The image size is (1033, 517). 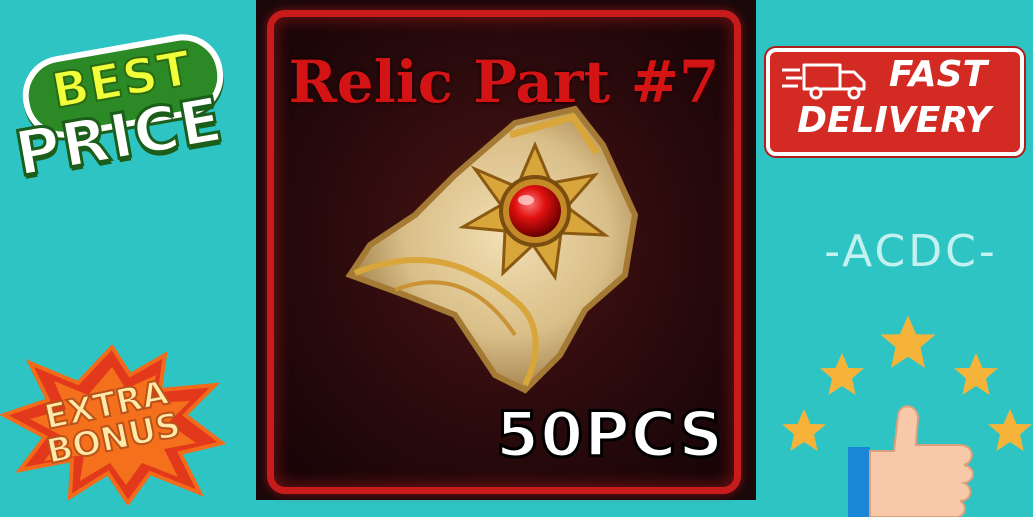 I want to click on thumbs-up-icon, so click(x=911, y=461).